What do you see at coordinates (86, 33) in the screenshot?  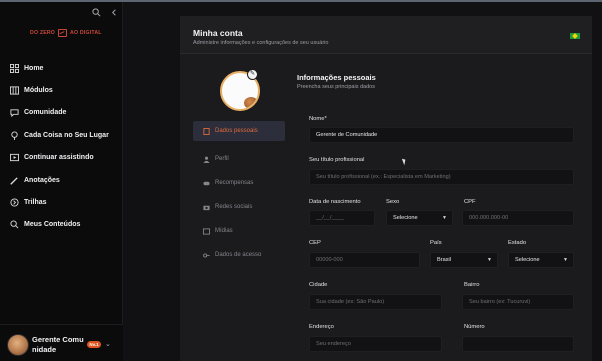 I see `logo-text-right: AO DIGITAL` at bounding box center [86, 33].